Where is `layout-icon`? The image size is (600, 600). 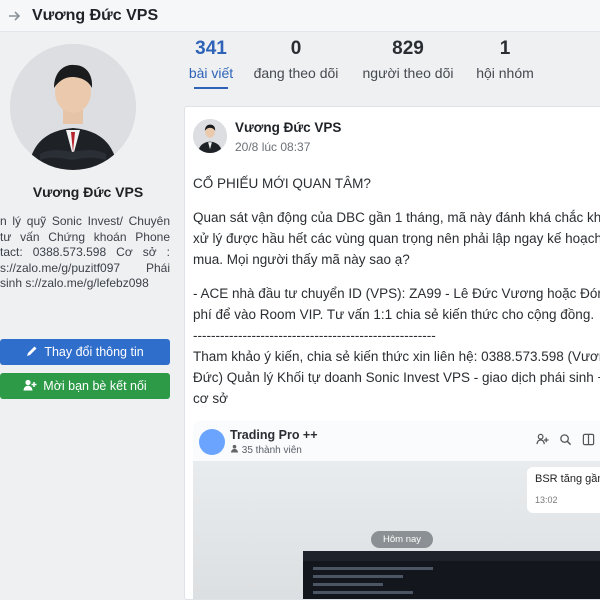
layout-icon is located at coordinates (588, 441).